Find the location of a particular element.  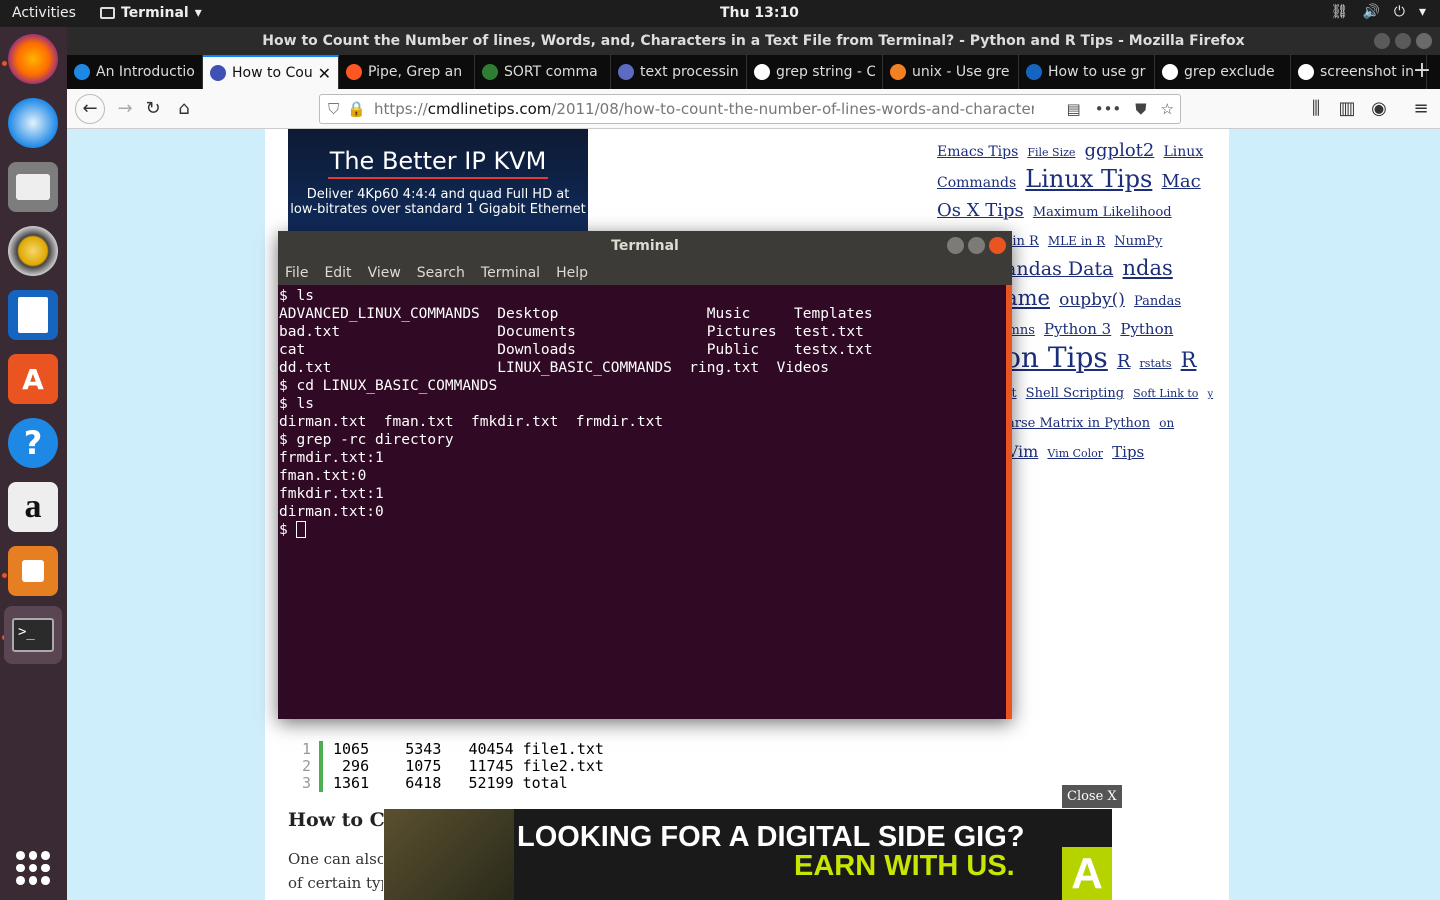

home-button: ⌂ is located at coordinates (184, 109).